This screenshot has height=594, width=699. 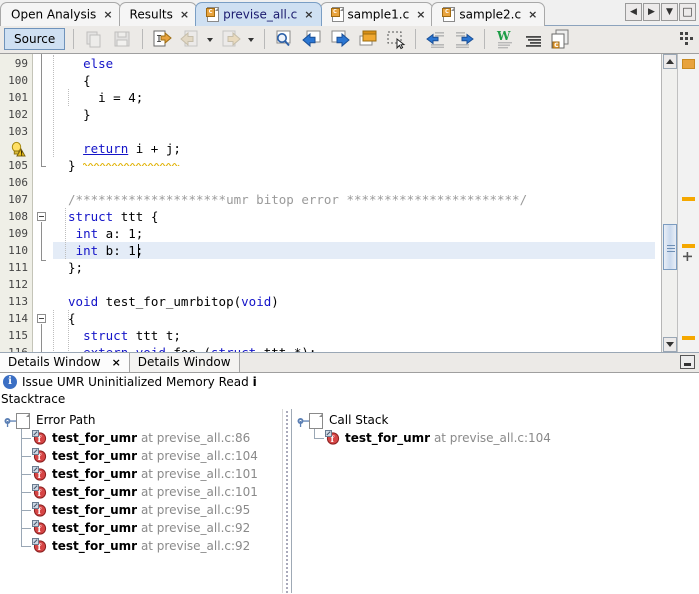 What do you see at coordinates (464, 39) in the screenshot?
I see `shift-right-button` at bounding box center [464, 39].